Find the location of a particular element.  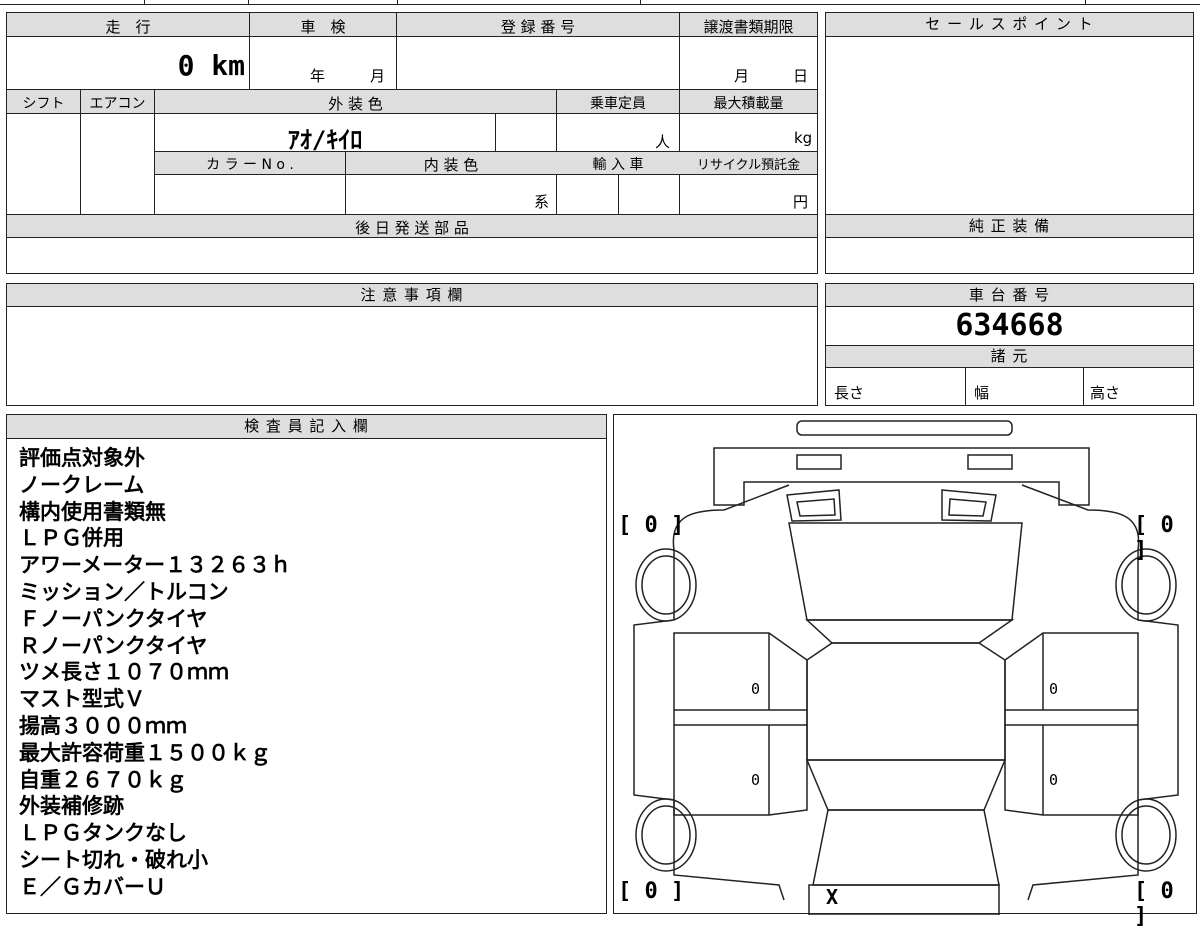

exterior-color-value: ｱｵ/ｷｲﾛ is located at coordinates (325, 140).